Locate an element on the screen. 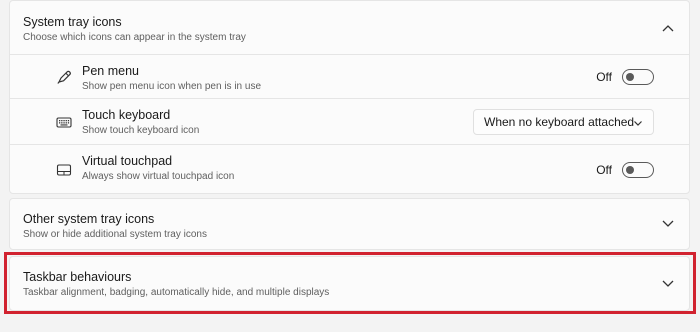 Image resolution: width=700 pixels, height=332 pixels. pen-menu-toggle is located at coordinates (638, 76).